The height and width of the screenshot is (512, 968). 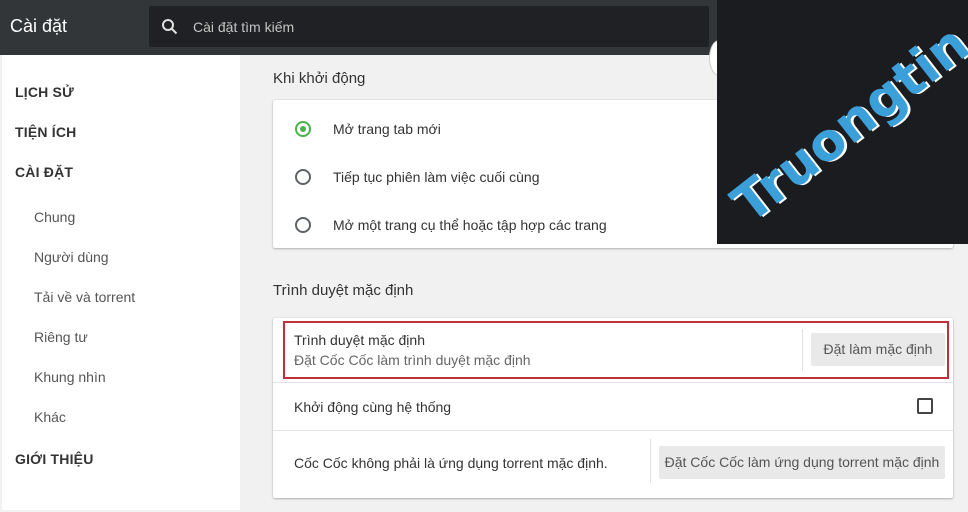 What do you see at coordinates (443, 26) in the screenshot?
I see `search-input` at bounding box center [443, 26].